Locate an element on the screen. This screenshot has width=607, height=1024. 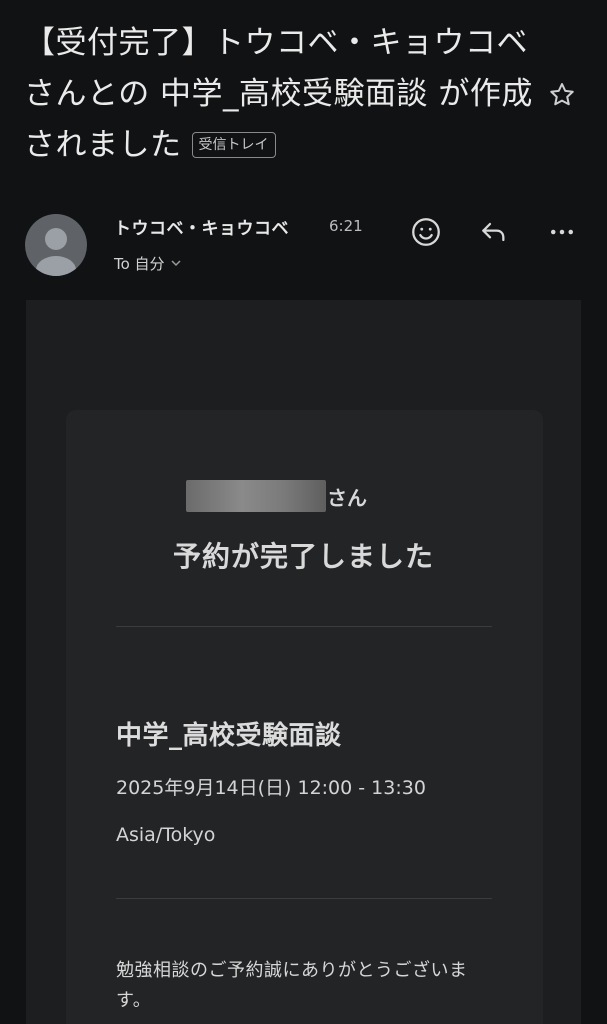
sender-name: トウコベ・キョウコベ is located at coordinates (201, 226).